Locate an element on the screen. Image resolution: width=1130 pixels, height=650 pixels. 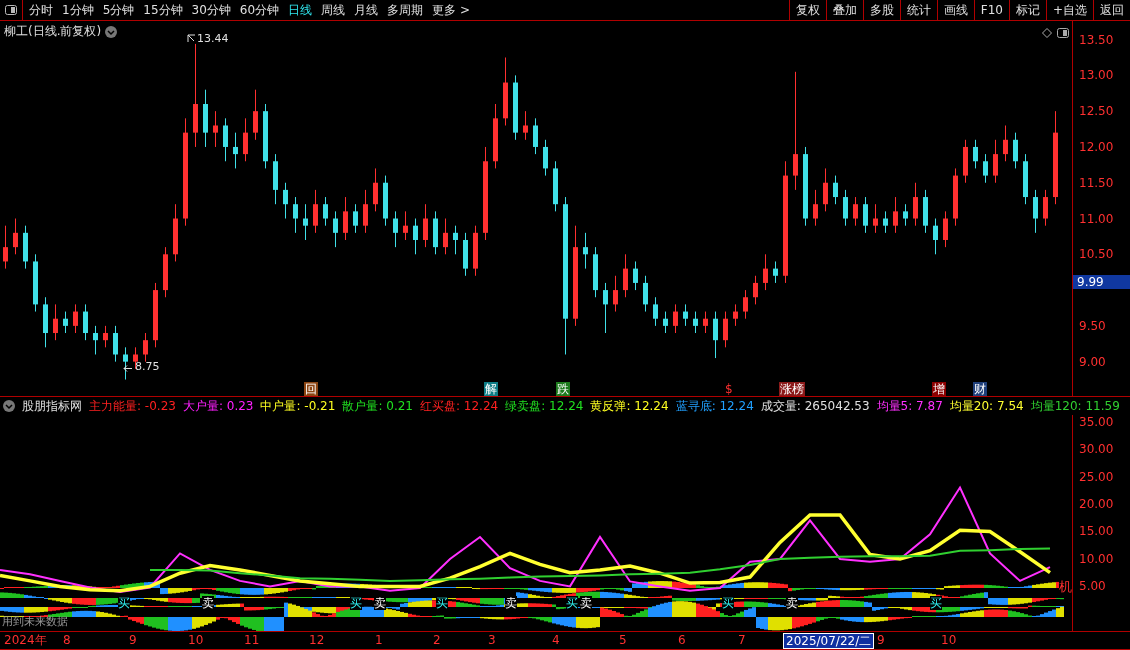
high-price-label: 13.44 is located at coordinates (213, 38).